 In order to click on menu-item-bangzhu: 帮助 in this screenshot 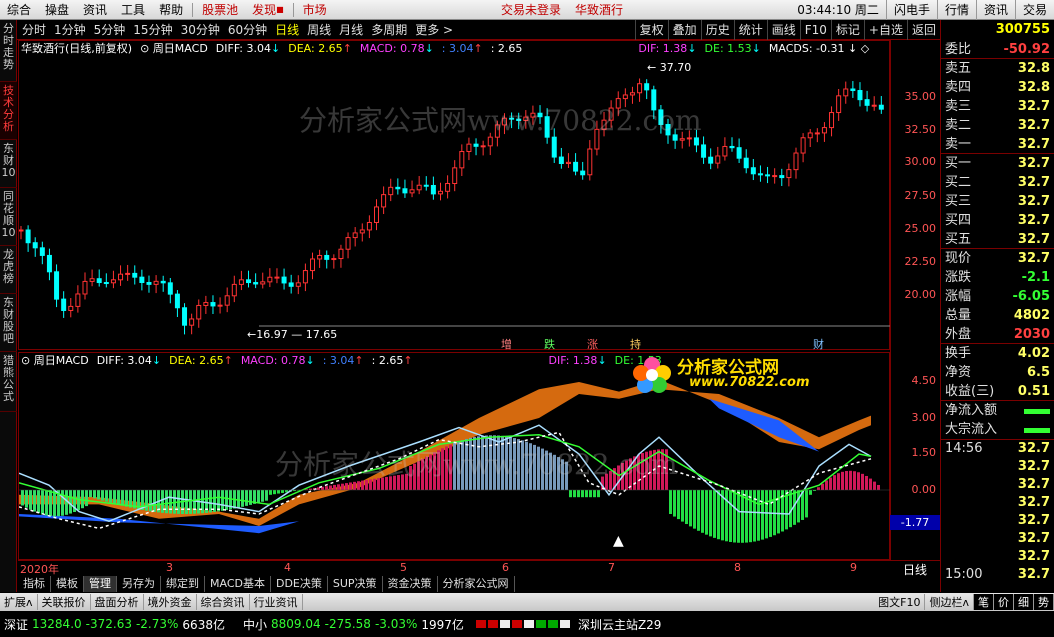, I will do `click(171, 10)`.